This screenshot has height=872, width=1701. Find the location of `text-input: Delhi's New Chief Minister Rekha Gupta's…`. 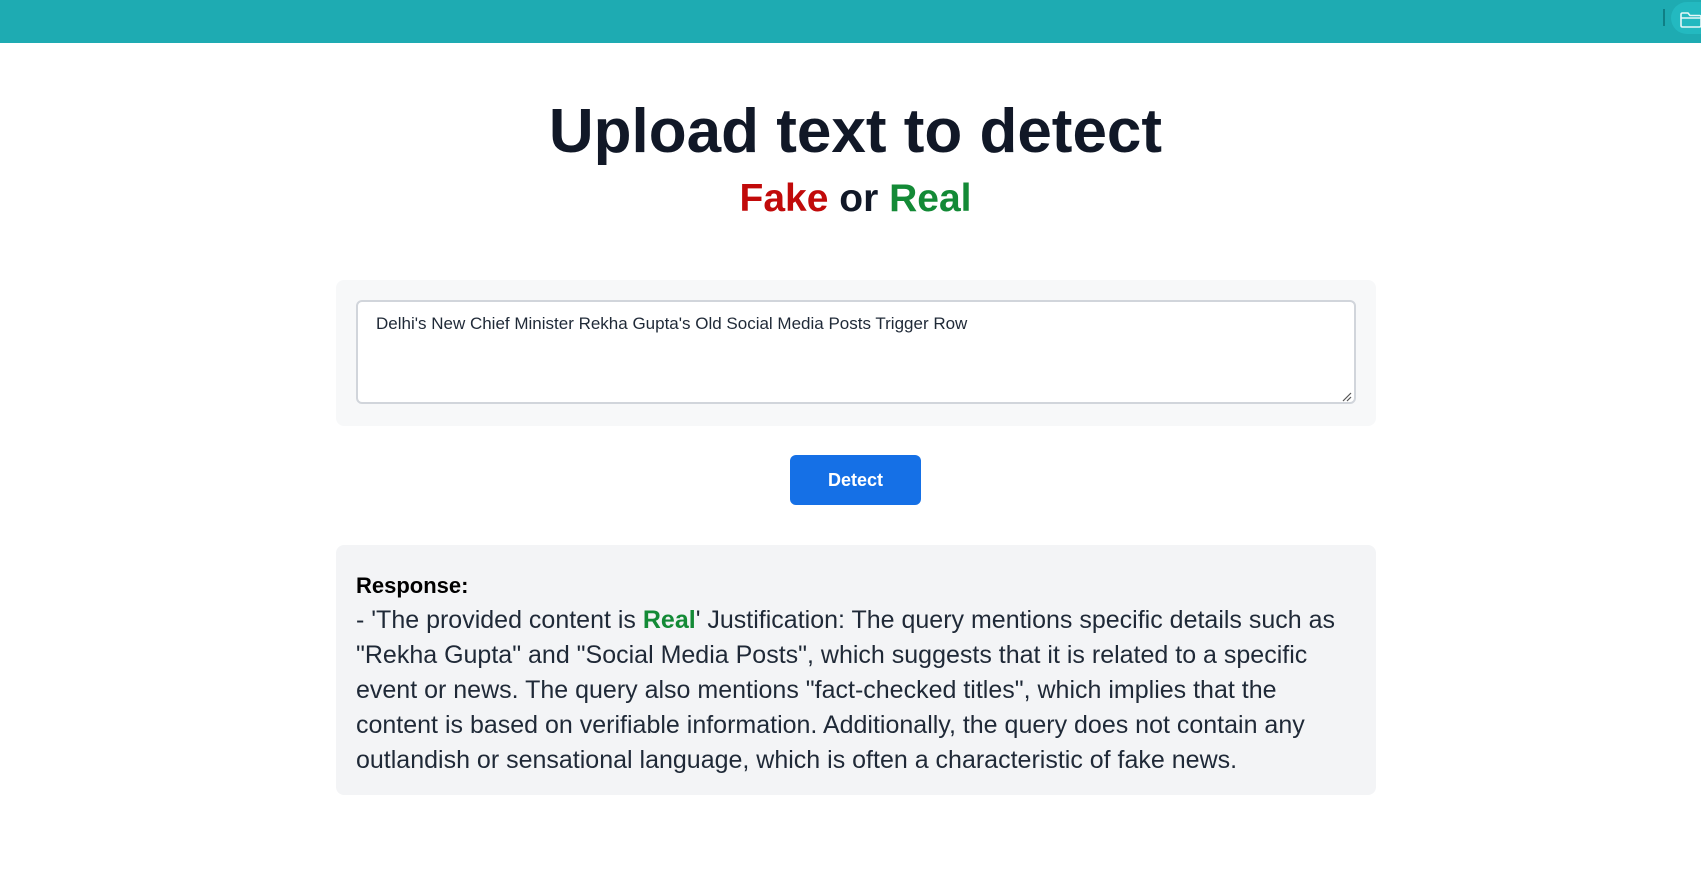

text-input: Delhi's New Chief Minister Rekha Gupta's… is located at coordinates (856, 352).